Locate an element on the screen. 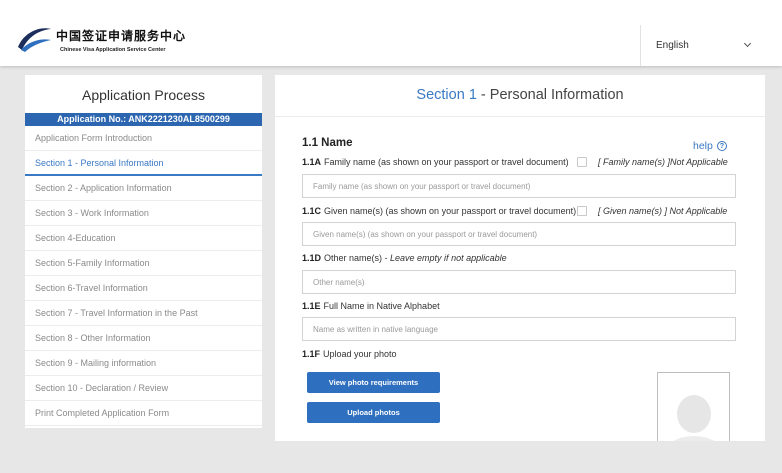 Image resolution: width=782 pixels, height=473 pixels. photo-upload-label: 1.1F Upload your photo is located at coordinates (349, 354).